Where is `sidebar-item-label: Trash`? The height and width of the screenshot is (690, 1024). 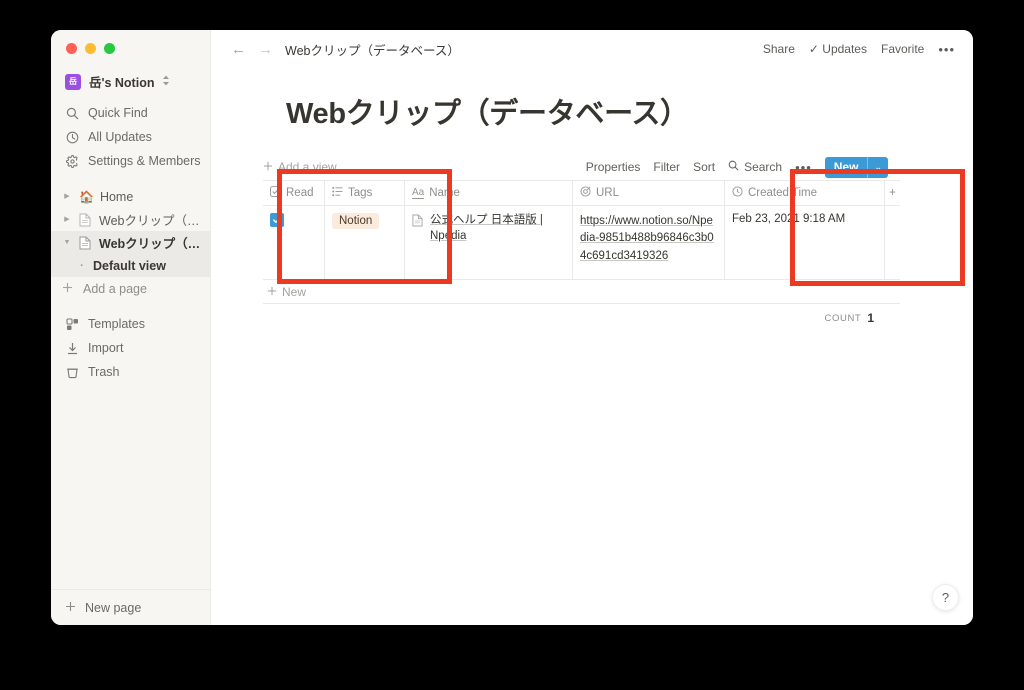 sidebar-item-label: Trash is located at coordinates (104, 372).